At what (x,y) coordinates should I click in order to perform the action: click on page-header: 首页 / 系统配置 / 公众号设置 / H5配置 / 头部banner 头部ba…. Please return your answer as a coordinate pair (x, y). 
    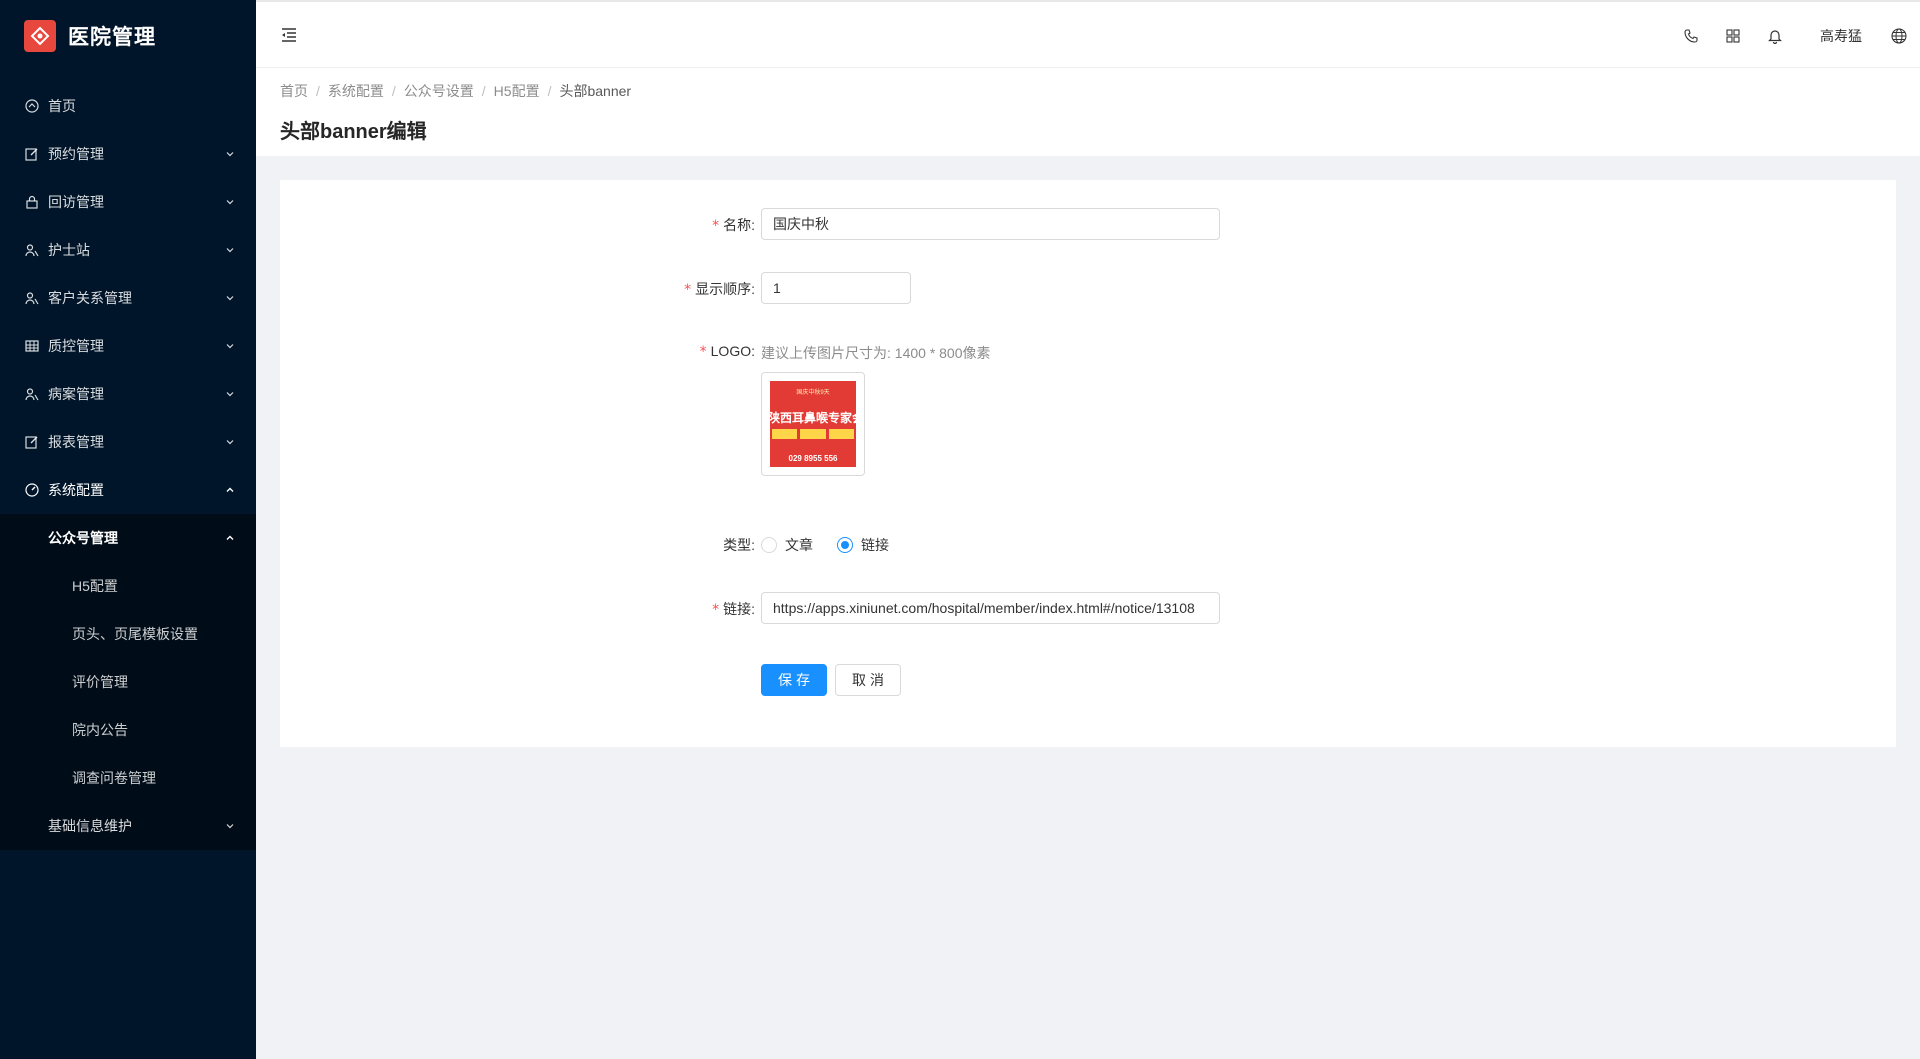
    Looking at the image, I should click on (1088, 112).